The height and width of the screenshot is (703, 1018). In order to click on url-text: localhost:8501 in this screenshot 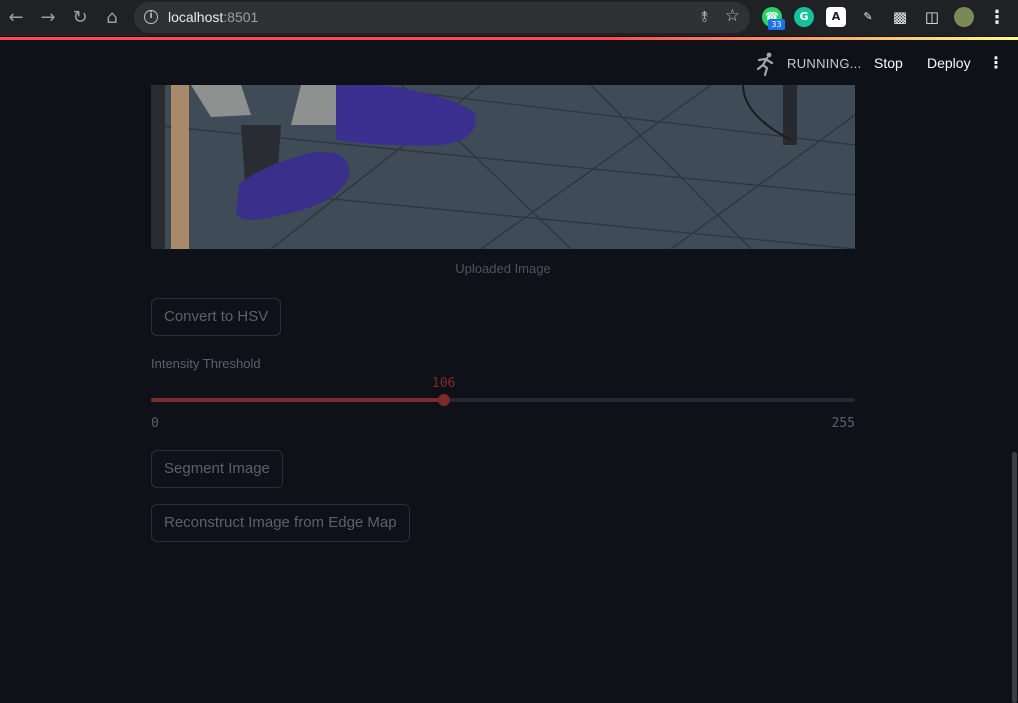, I will do `click(213, 17)`.